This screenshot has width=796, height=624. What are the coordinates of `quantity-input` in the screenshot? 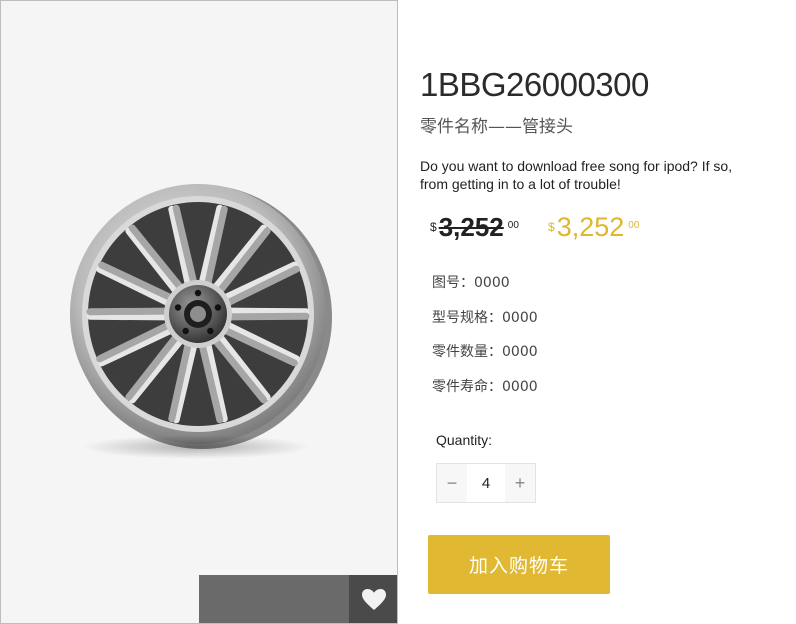 It's located at (486, 483).